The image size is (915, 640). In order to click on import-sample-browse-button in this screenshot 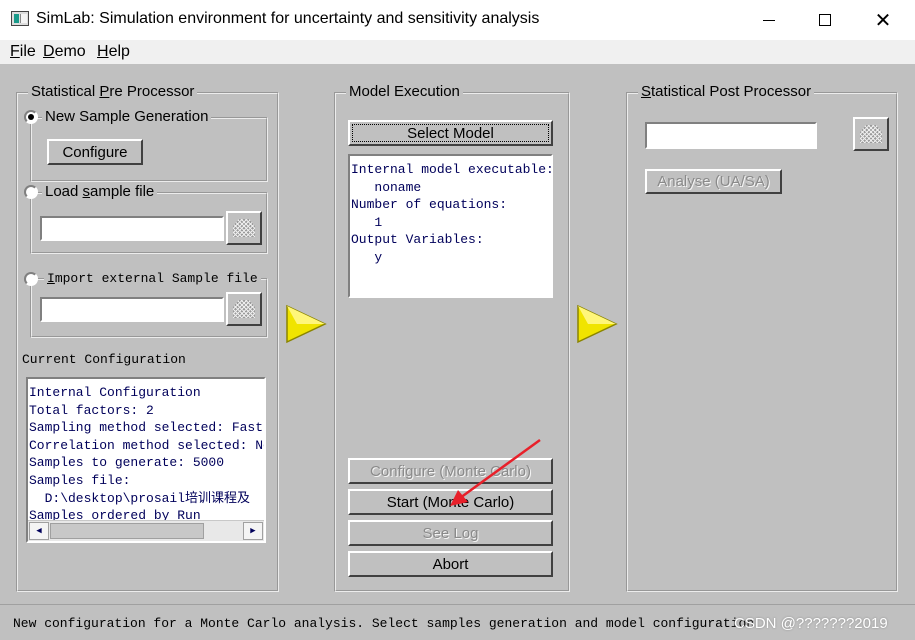, I will do `click(244, 309)`.